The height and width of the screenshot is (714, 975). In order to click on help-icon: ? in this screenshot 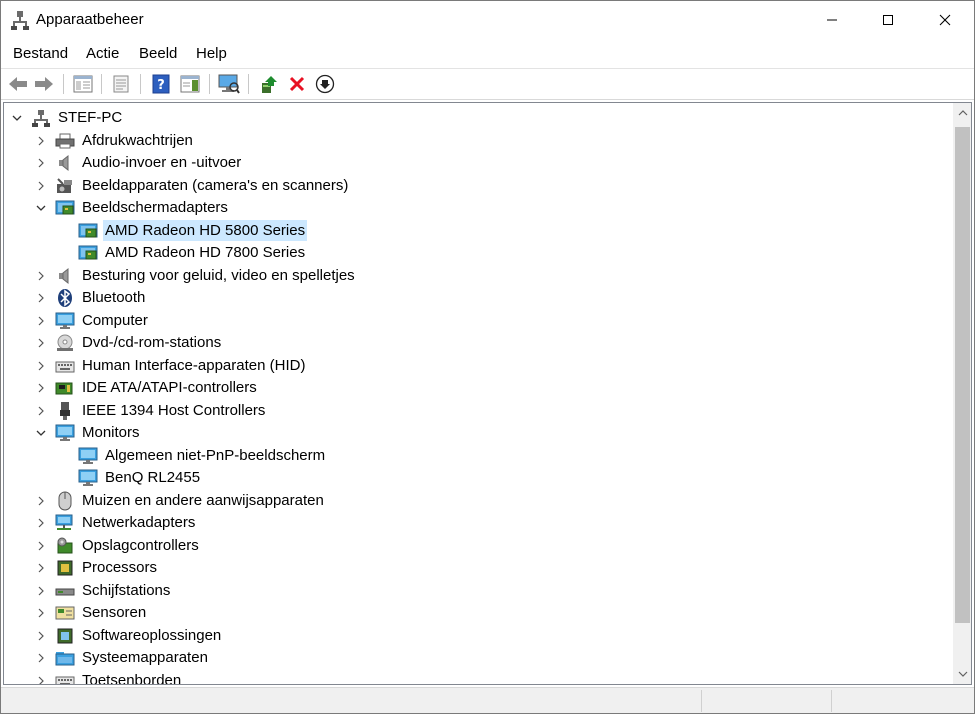, I will do `click(161, 84)`.